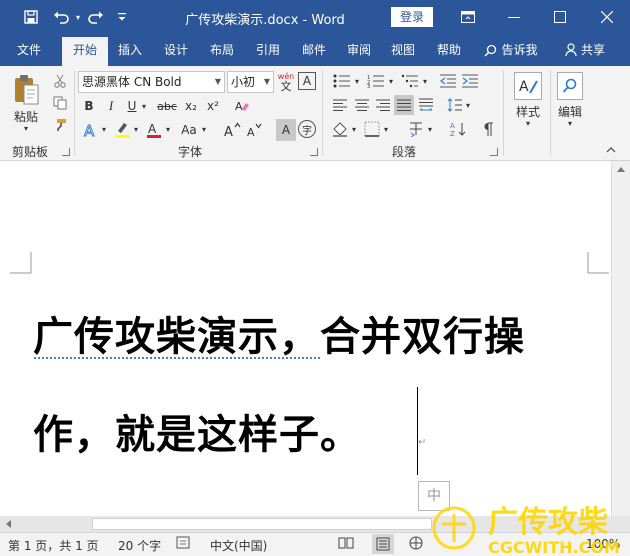  I want to click on borders-icon, so click(372, 129).